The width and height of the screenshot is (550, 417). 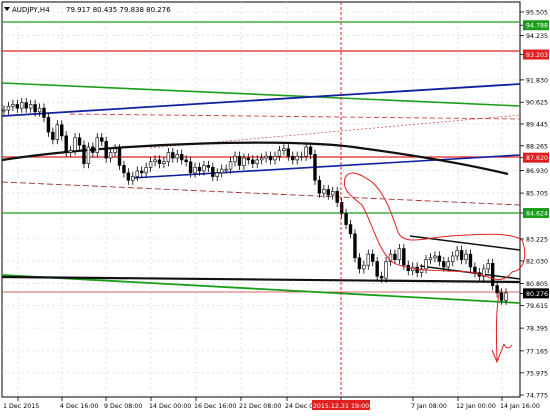 What do you see at coordinates (537, 26) in the screenshot?
I see `price-tick-label: 94.788` at bounding box center [537, 26].